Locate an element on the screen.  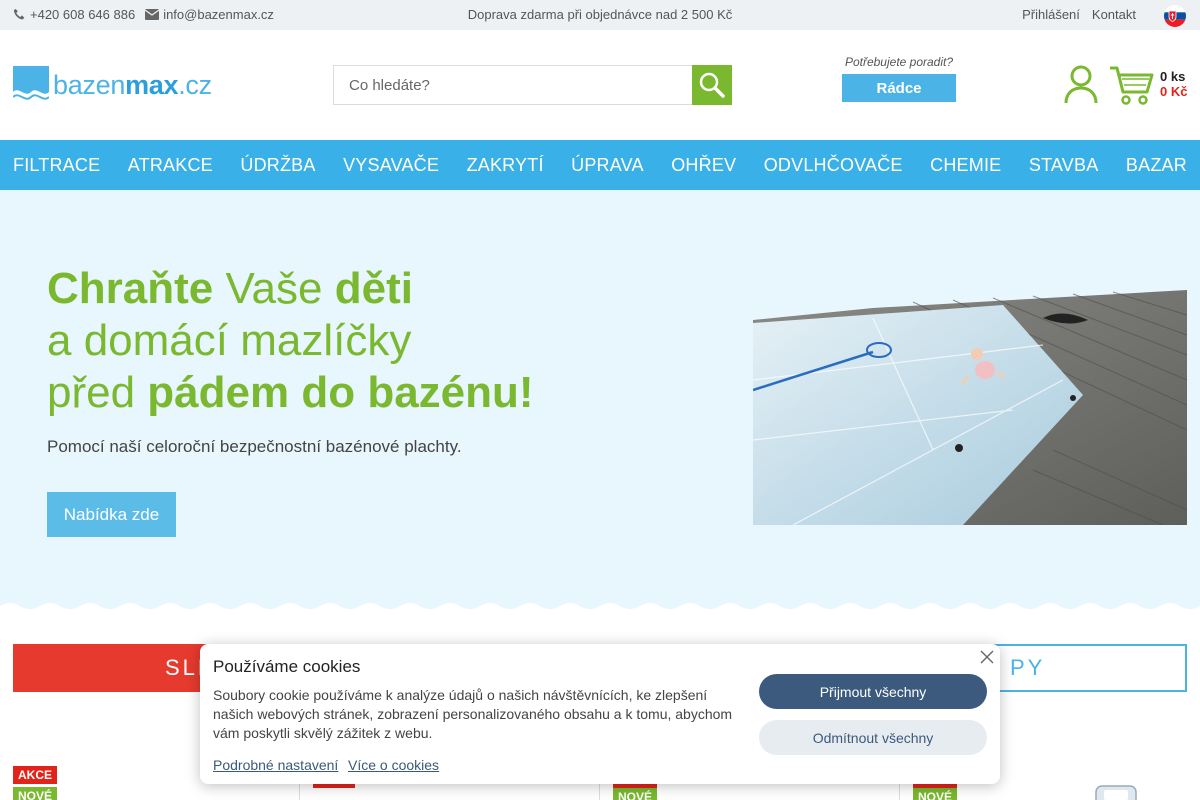
advice-question: Potřebujete poradit? is located at coordinates (899, 62).